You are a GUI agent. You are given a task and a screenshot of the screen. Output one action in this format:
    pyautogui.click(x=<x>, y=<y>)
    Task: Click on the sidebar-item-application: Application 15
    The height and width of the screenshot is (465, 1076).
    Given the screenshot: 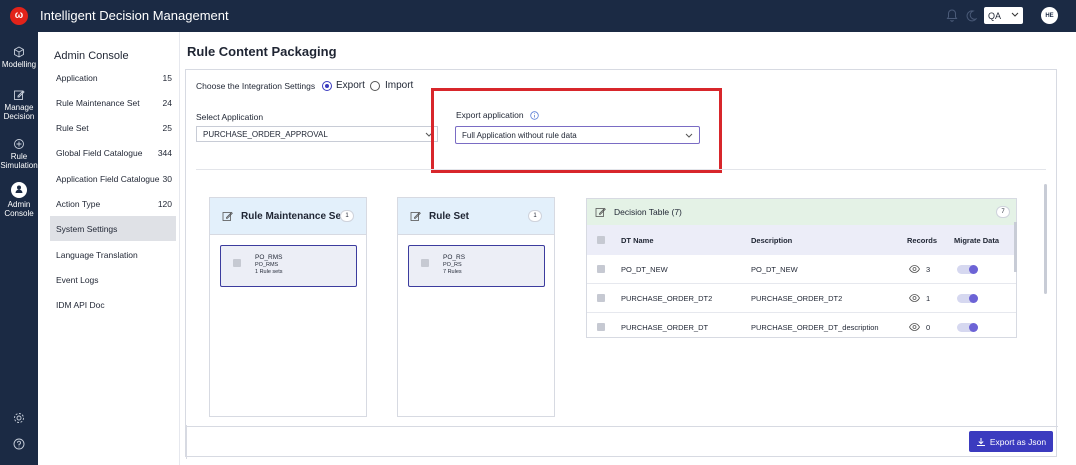 What is the action you would take?
    pyautogui.click(x=113, y=77)
    